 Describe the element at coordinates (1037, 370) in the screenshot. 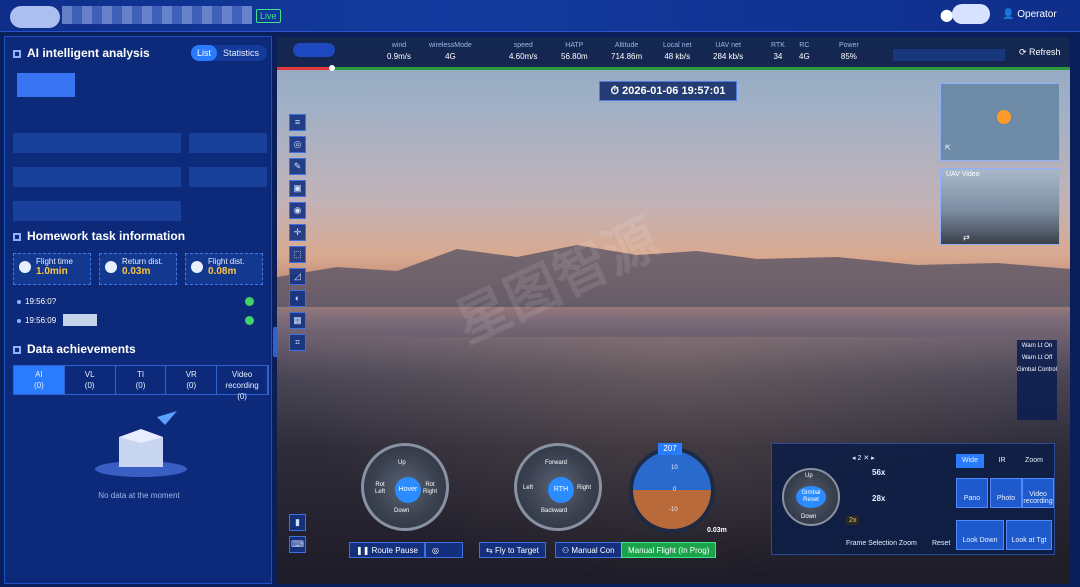

I see `gimbal-control-button: Gimbal Control` at that location.